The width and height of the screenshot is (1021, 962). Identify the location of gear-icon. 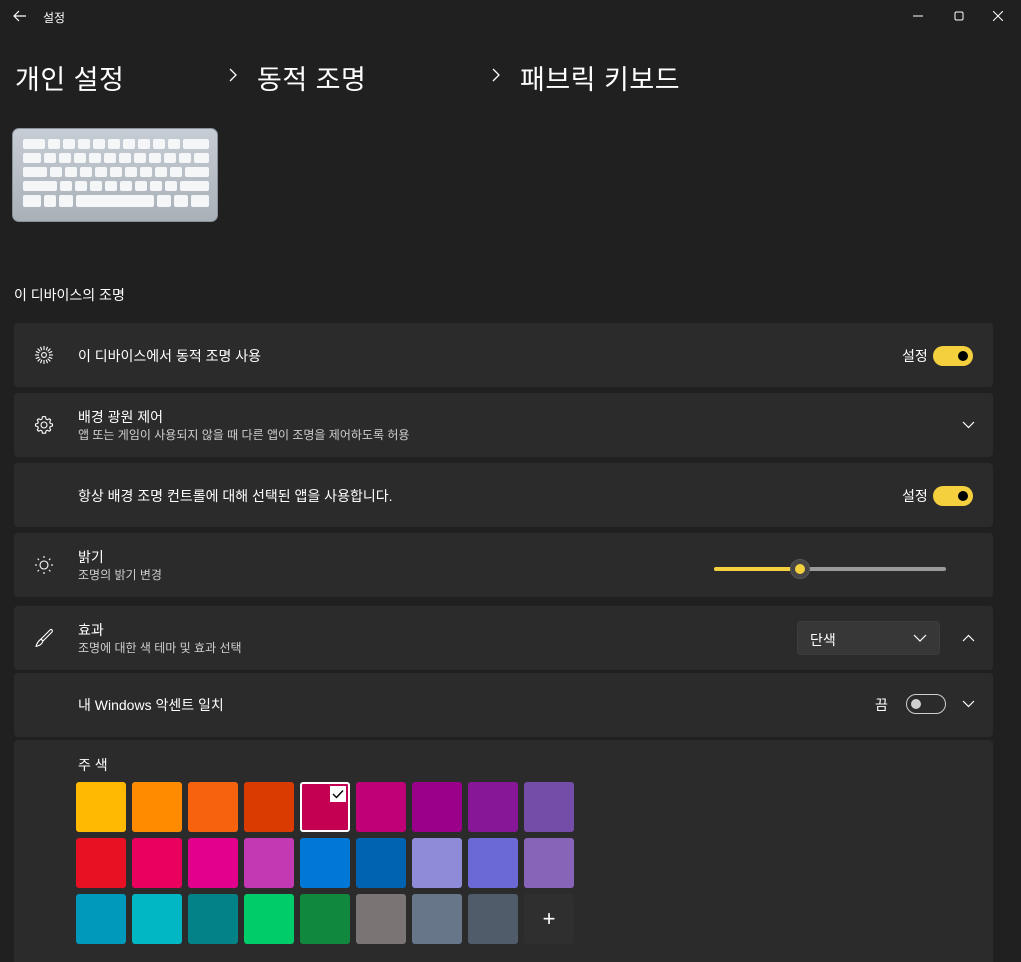
(44, 425).